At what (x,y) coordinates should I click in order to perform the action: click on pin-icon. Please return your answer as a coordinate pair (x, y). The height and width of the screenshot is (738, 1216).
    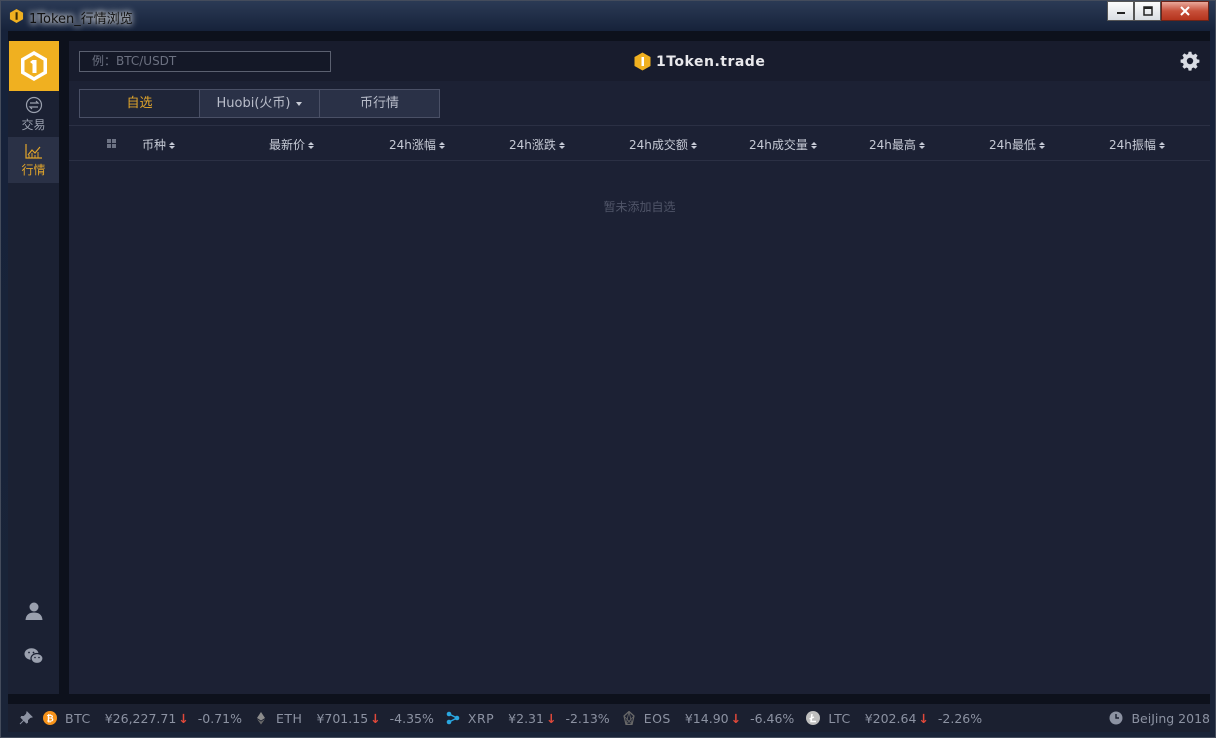
    Looking at the image, I should click on (26, 718).